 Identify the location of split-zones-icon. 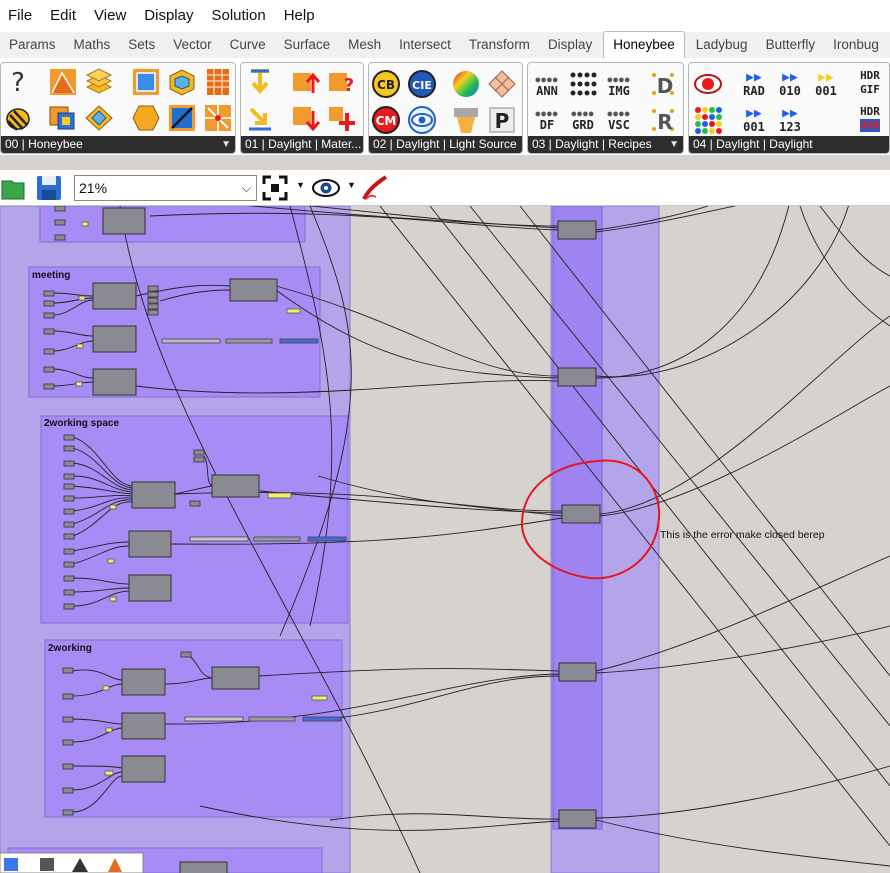
(218, 118).